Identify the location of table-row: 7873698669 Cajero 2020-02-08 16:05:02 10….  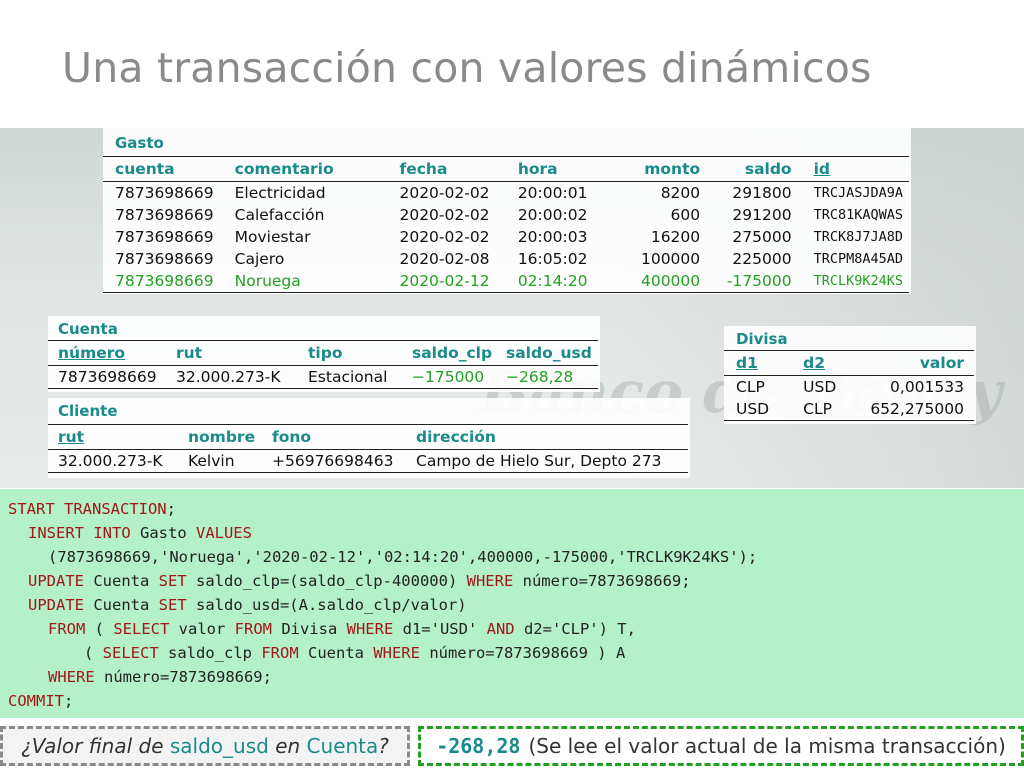
(506, 259).